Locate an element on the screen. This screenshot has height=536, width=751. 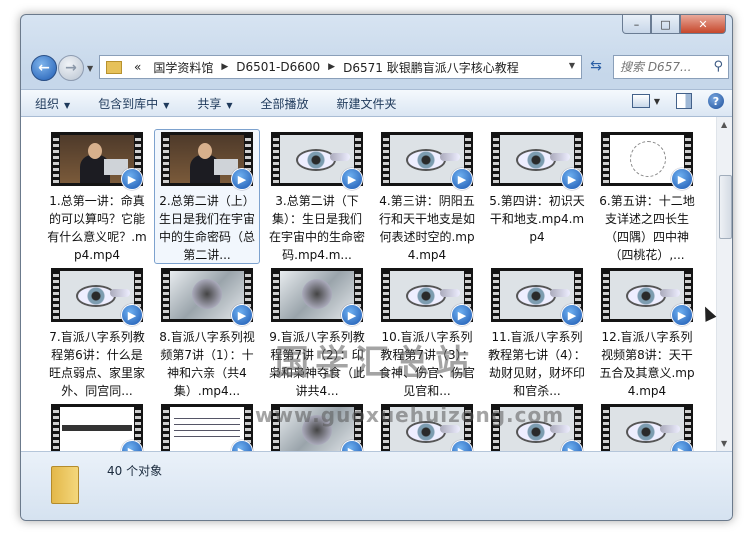
breadcrumb-item: D6501-D6600 is located at coordinates (278, 67).